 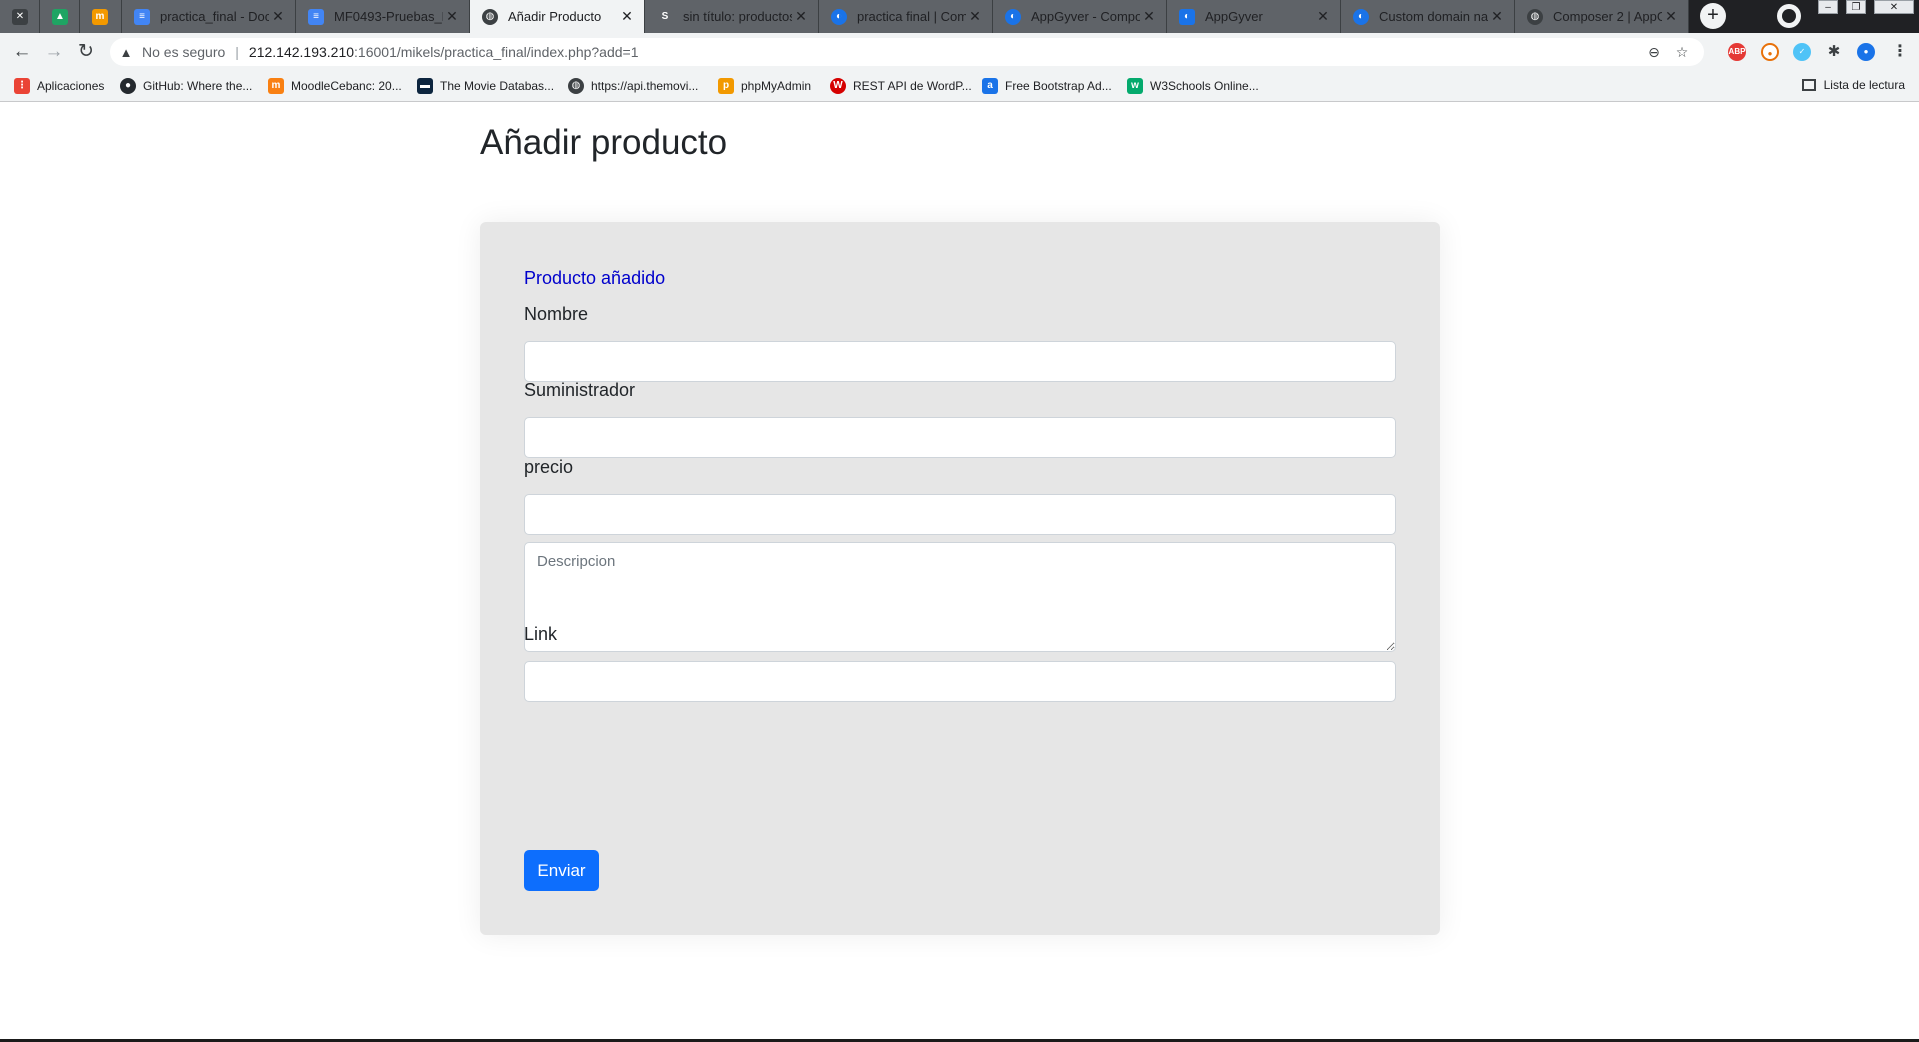 I want to click on bookmark-label: Aplicaciones, so click(x=71, y=86).